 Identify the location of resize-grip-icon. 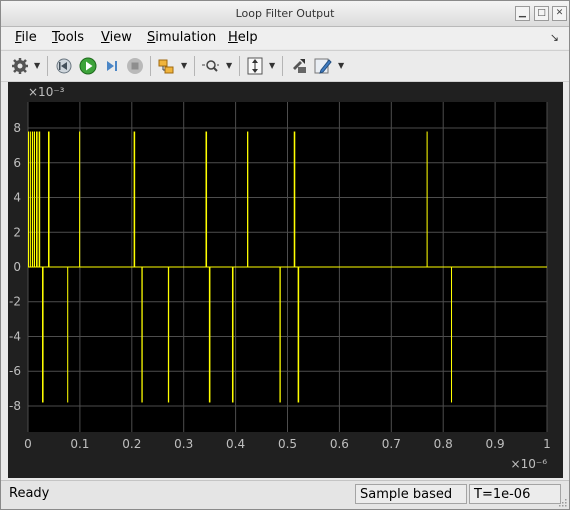
(563, 503).